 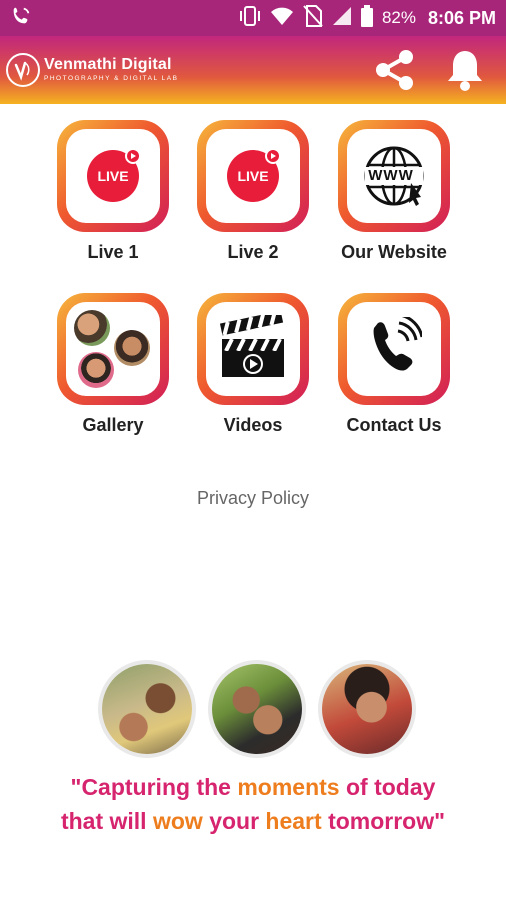 What do you see at coordinates (313, 18) in the screenshot?
I see `no-sim-icon` at bounding box center [313, 18].